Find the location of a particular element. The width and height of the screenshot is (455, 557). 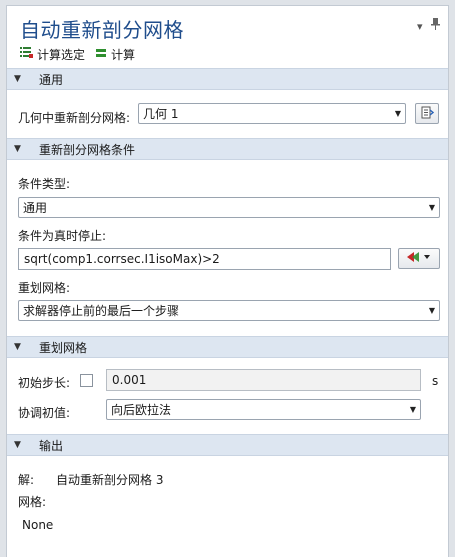

solution-value: 自动重新剖分网格 3 is located at coordinates (110, 480).